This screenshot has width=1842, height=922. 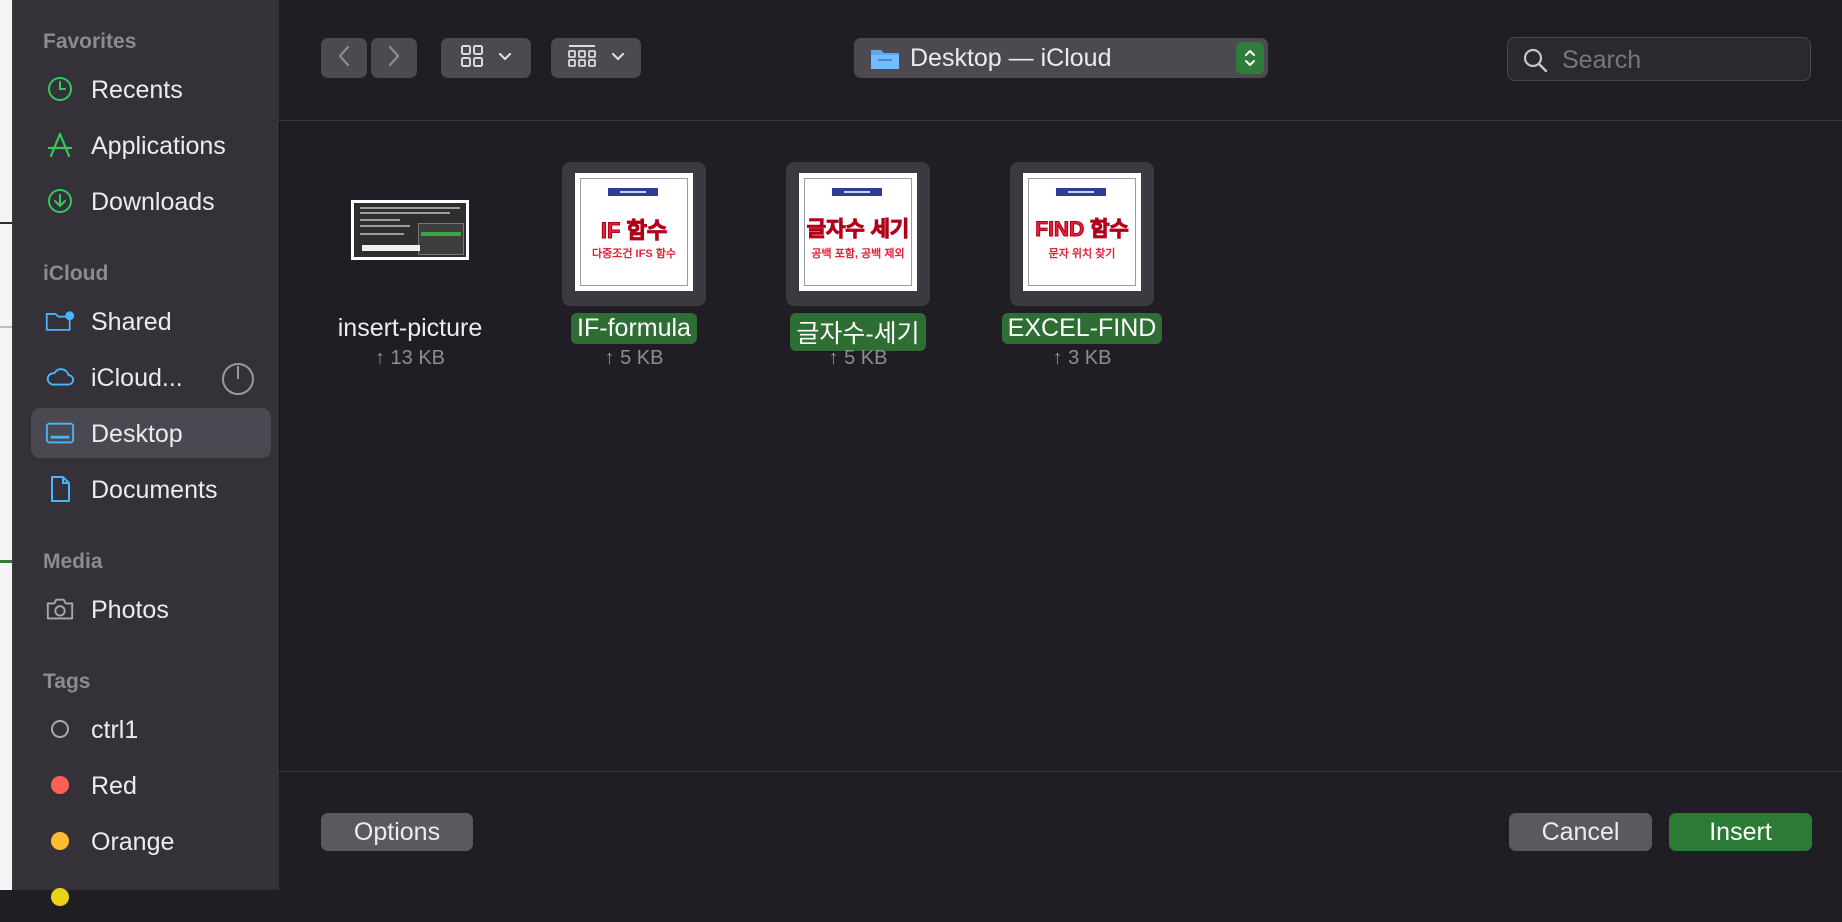 I want to click on file-item: insert-picture ↑ 13 KB, so click(x=410, y=271).